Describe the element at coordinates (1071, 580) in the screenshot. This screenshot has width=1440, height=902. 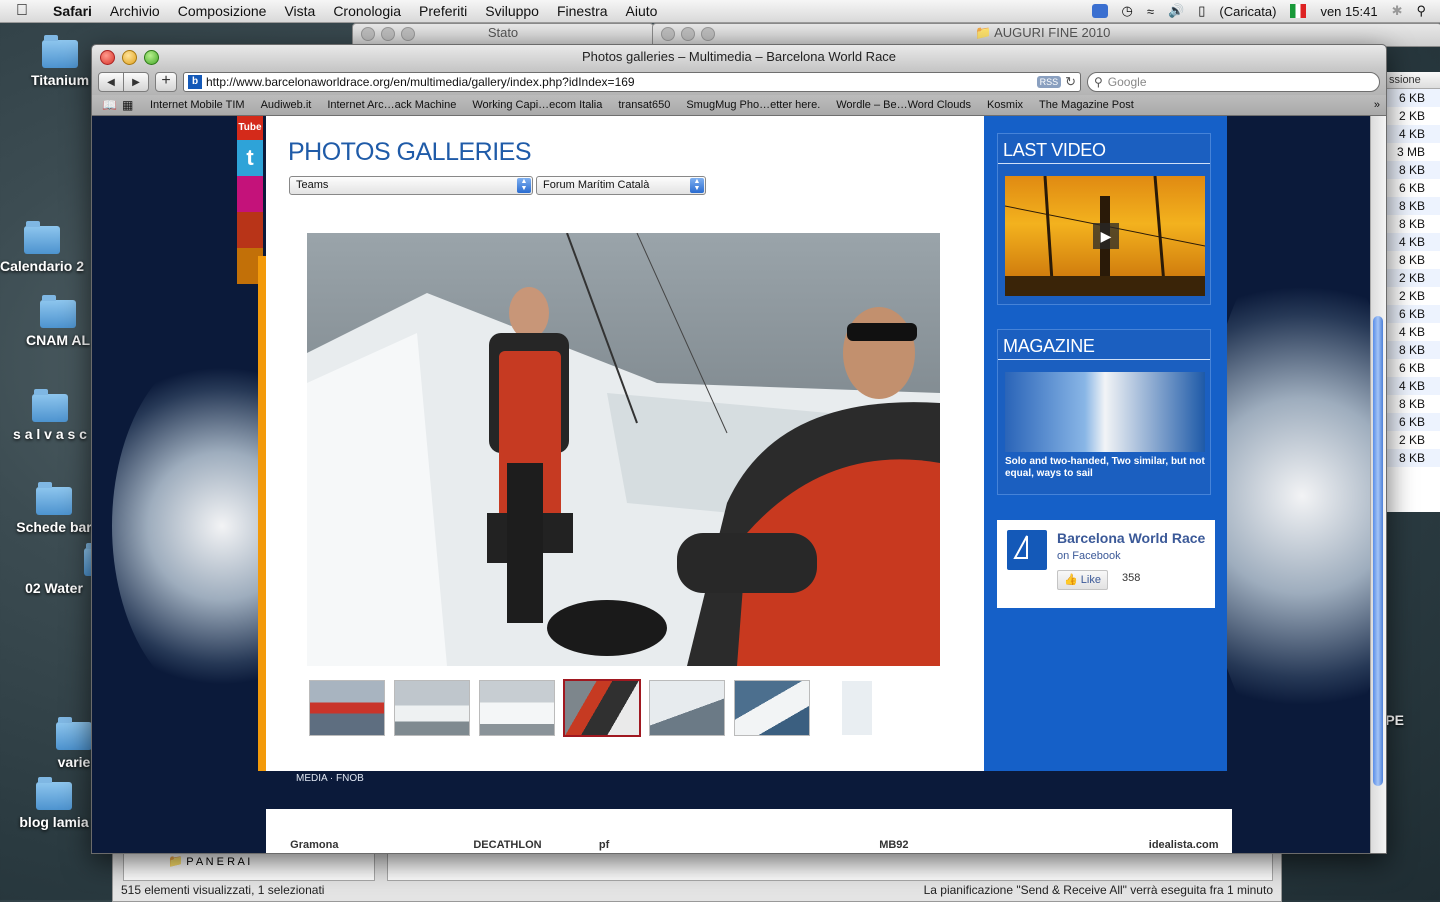
I see `thumbs-up-icon: 👍` at that location.